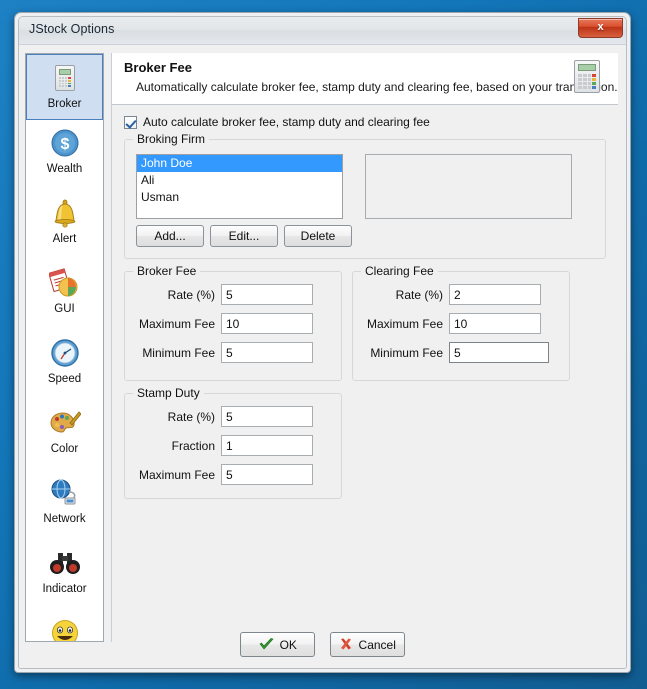  What do you see at coordinates (178, 352) in the screenshot?
I see `broker-fee-minimum-label: Minimum Fee` at bounding box center [178, 352].